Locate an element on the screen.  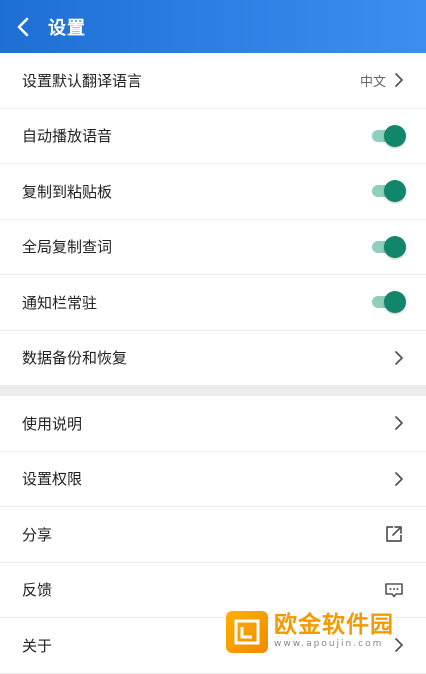
site-watermark: 欧金软件园 www.apoujin.com is located at coordinates (326, 631).